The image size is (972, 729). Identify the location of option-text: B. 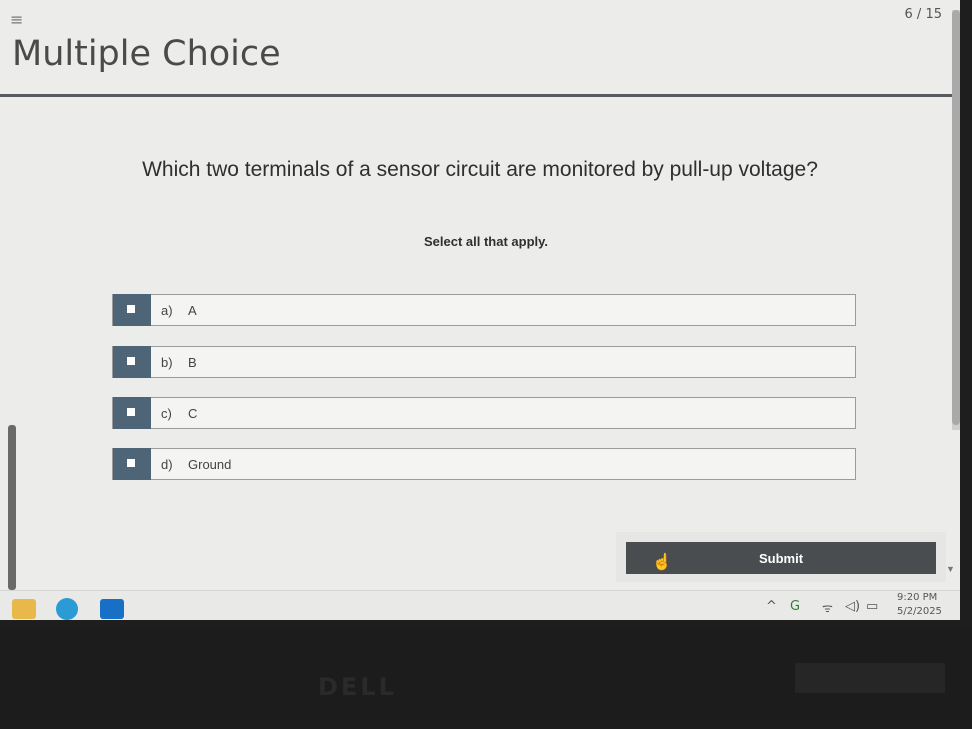
(192, 362).